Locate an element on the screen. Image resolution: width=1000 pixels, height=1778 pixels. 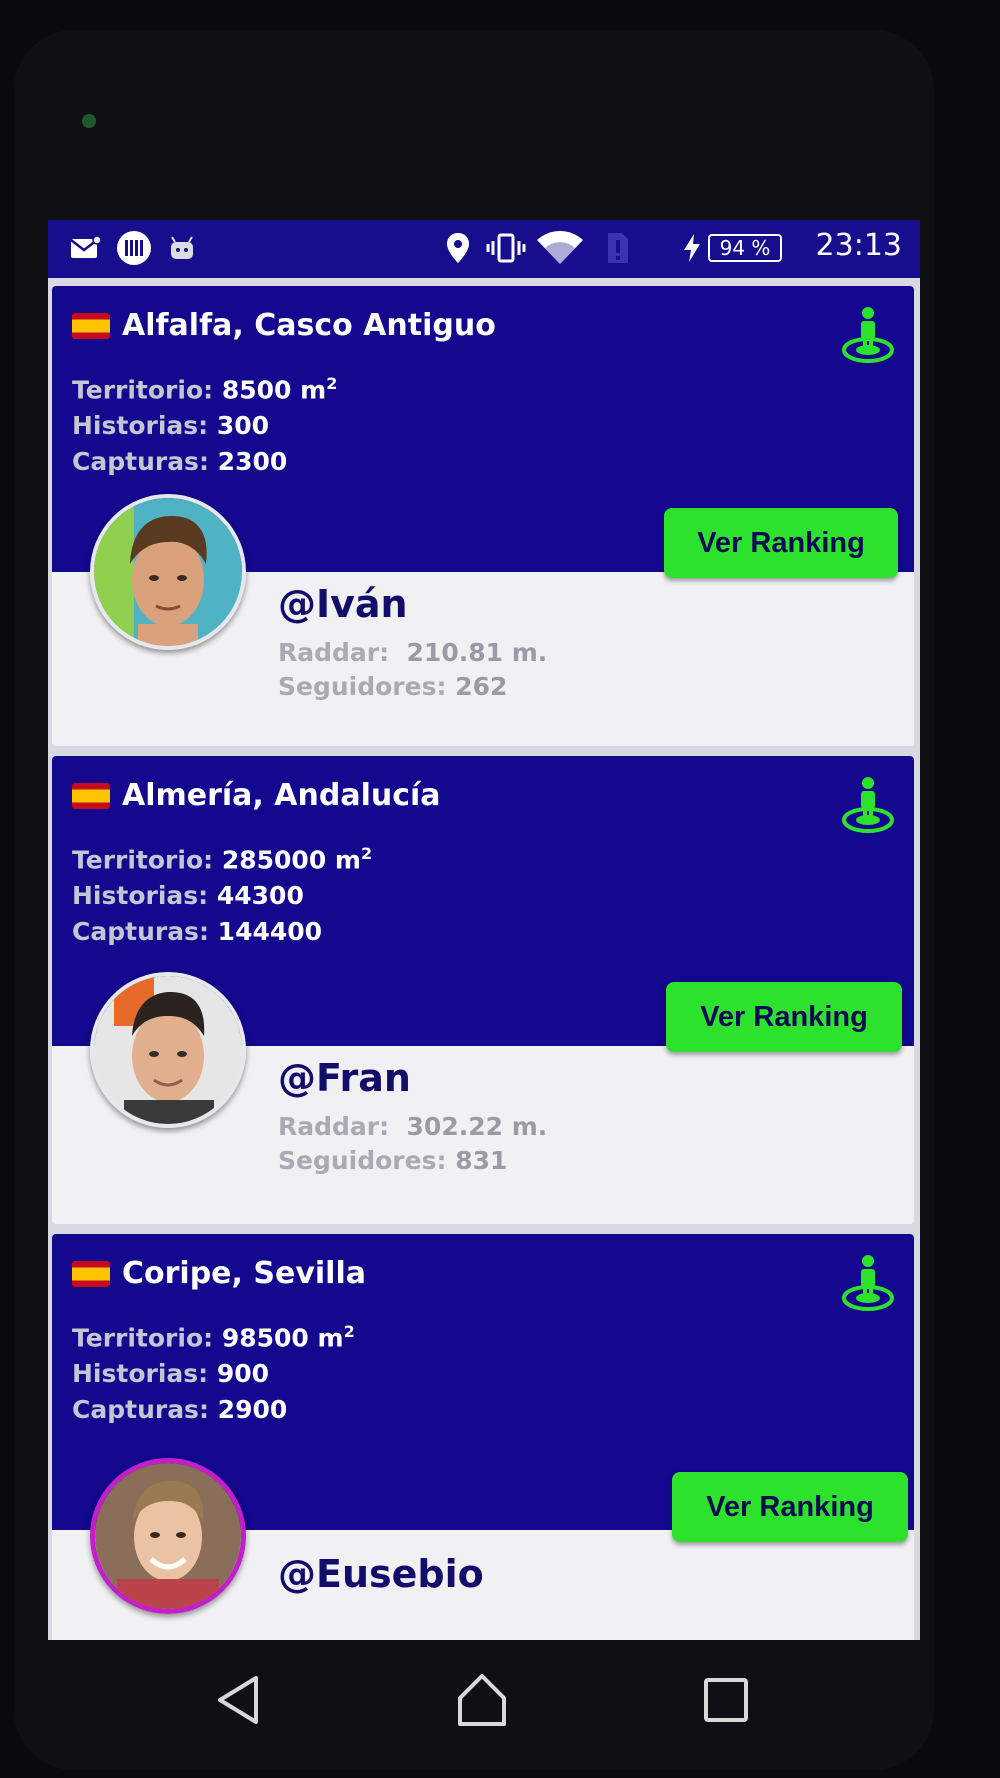
card-title: Coripe, Sevilla is located at coordinates (219, 1273).